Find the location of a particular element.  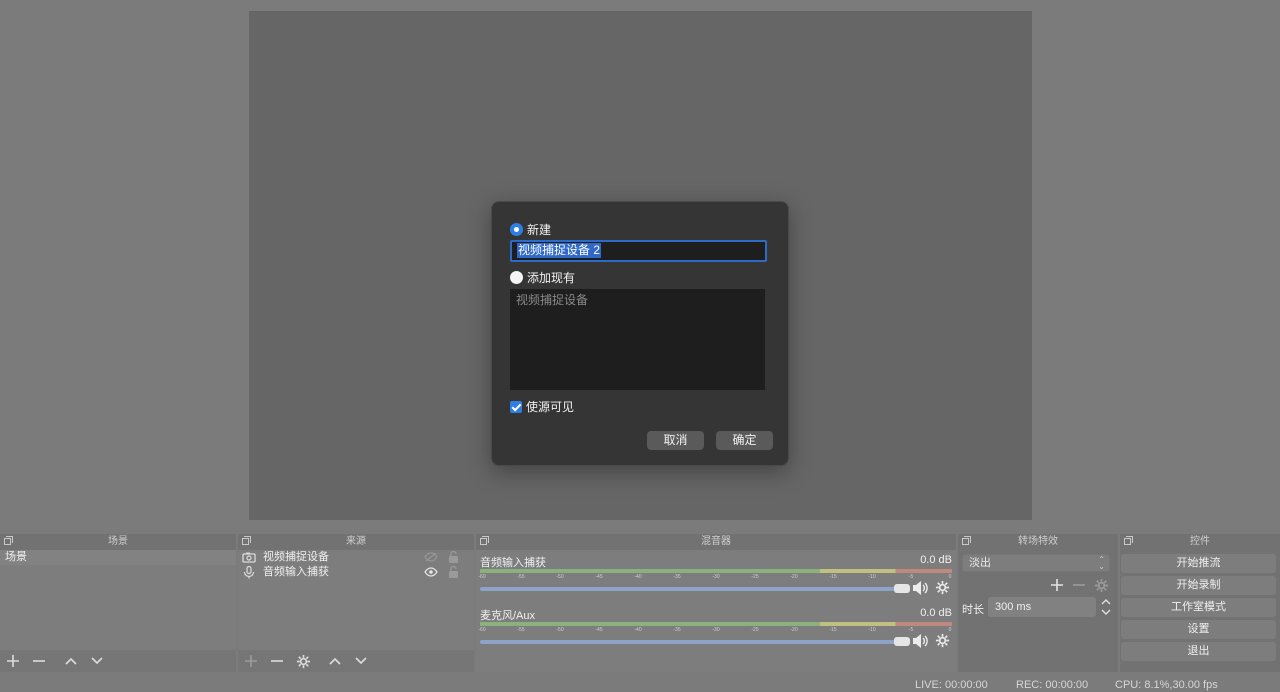

radio-checked is located at coordinates (516, 229).